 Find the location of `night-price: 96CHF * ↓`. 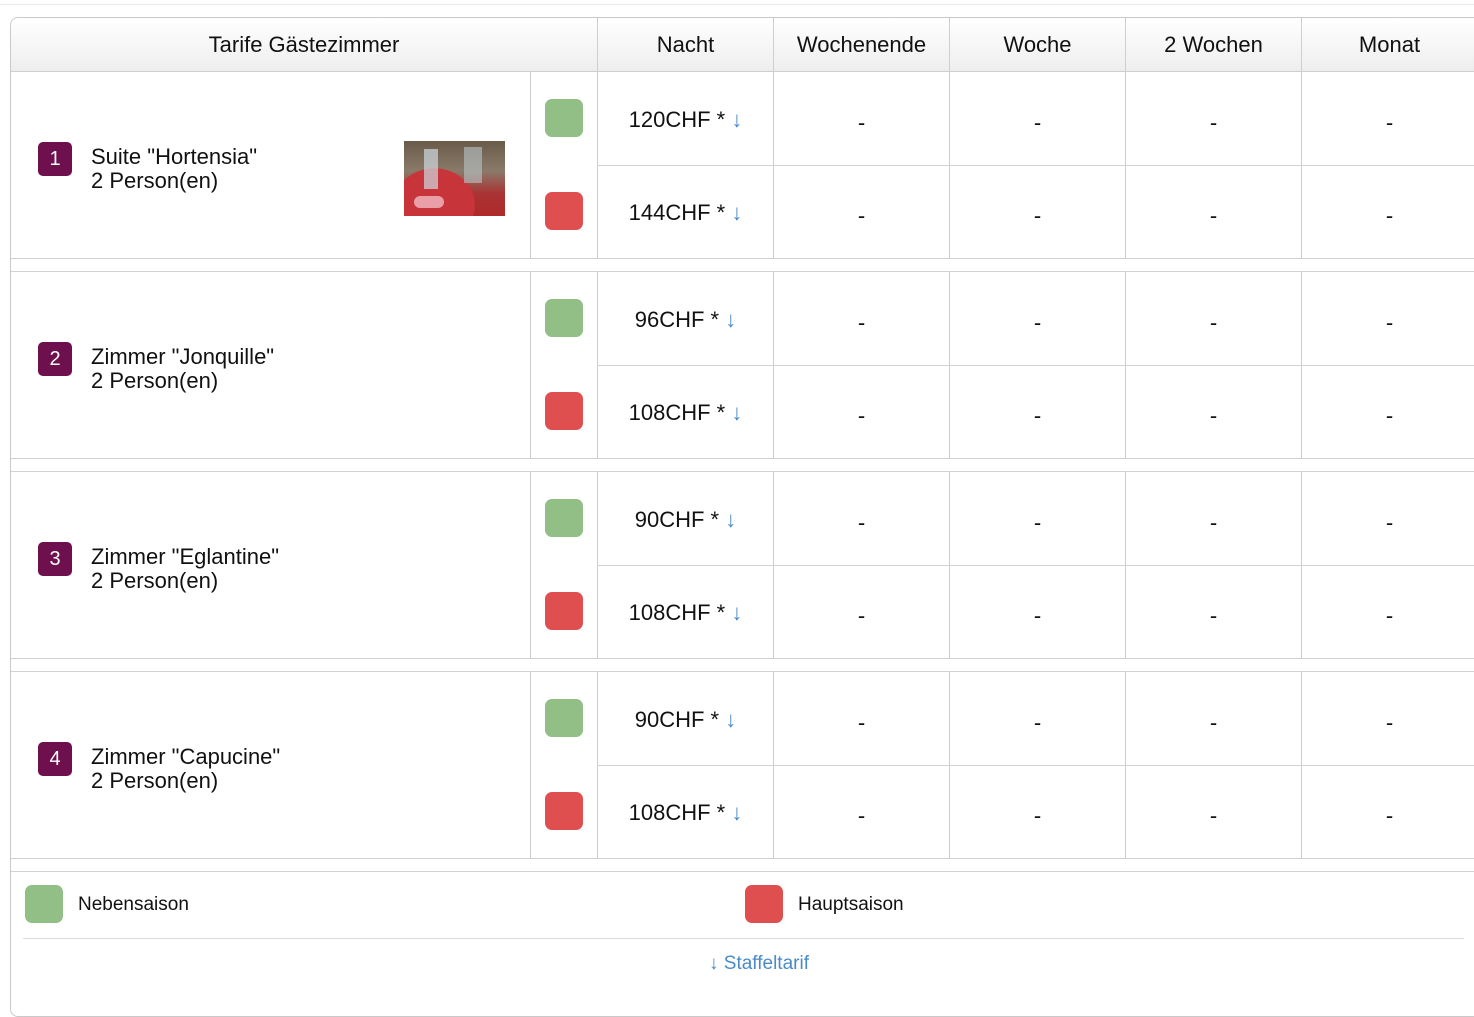

night-price: 96CHF * ↓ is located at coordinates (685, 320).